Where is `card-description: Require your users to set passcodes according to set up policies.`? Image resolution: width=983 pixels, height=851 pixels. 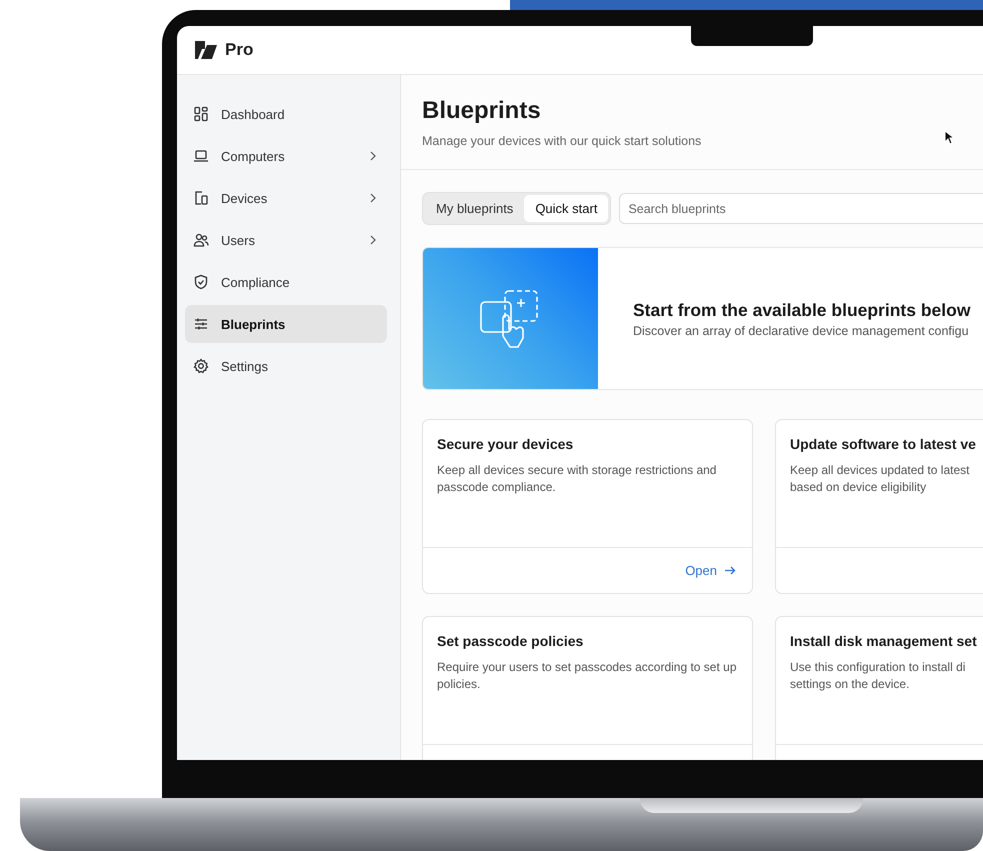 card-description: Require your users to set passcodes according to set up policies. is located at coordinates (587, 676).